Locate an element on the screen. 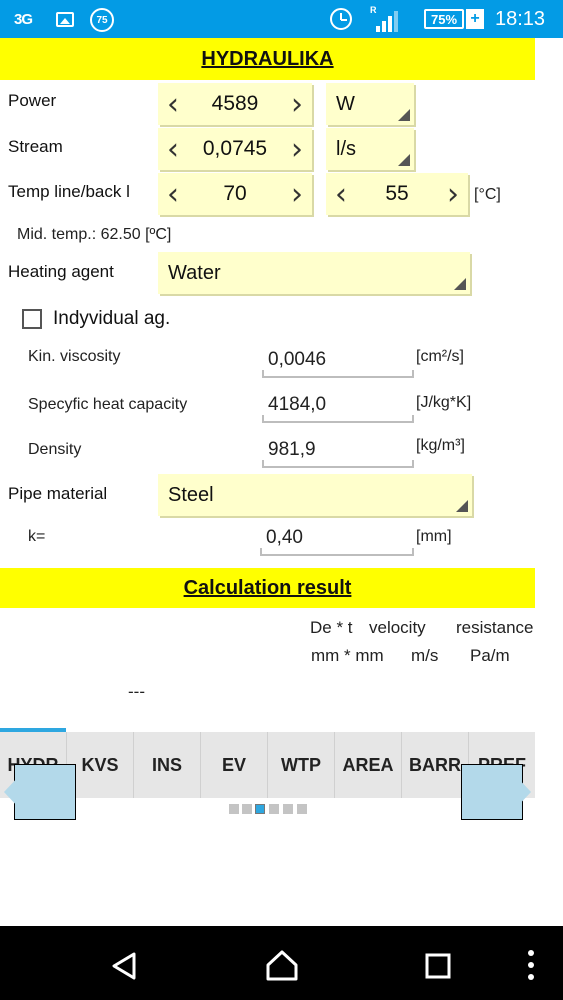 Image resolution: width=563 pixels, height=1000 pixels. mid-temp: Mid. temp.: 62.50 [ºC] is located at coordinates (94, 234).